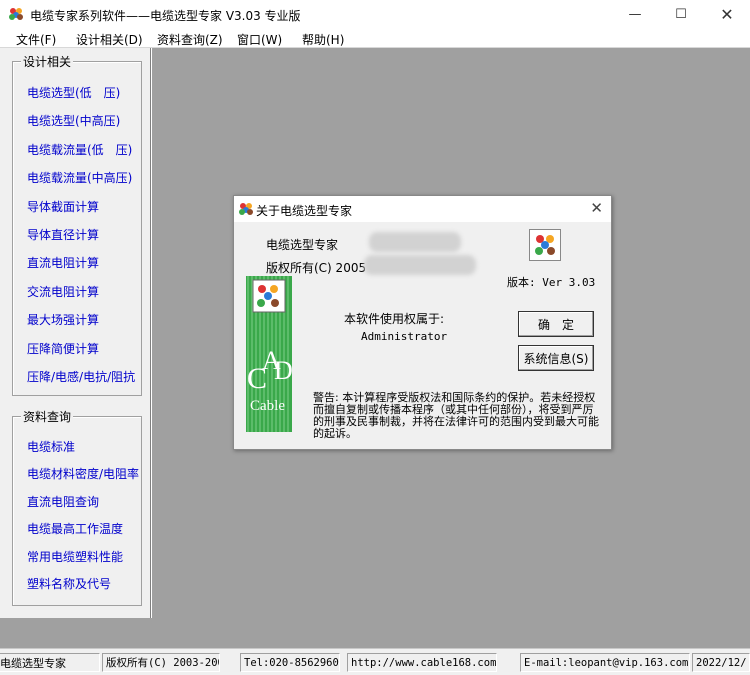 The image size is (750, 675). What do you see at coordinates (304, 211) in the screenshot?
I see `dialog-title: 关于电缆选型专家` at bounding box center [304, 211].